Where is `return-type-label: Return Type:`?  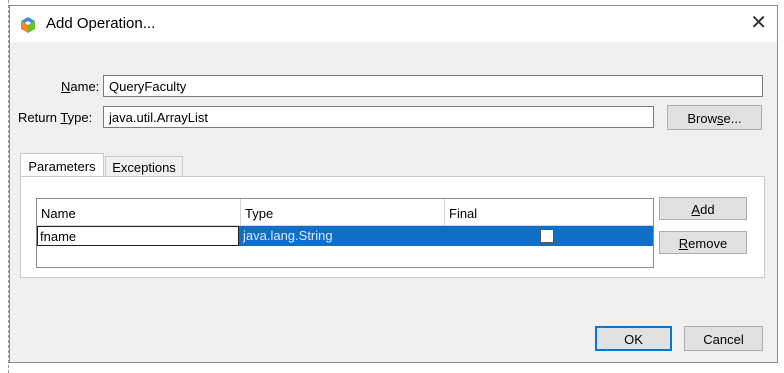
return-type-label: Return Type: is located at coordinates (55, 117).